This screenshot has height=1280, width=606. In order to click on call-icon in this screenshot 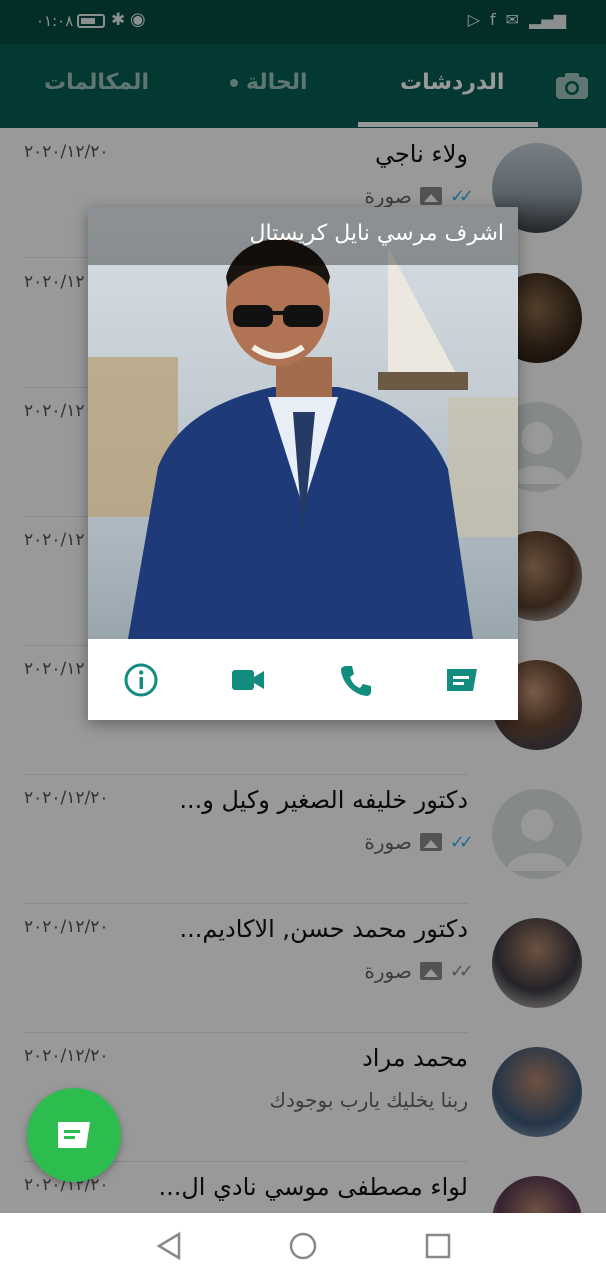, I will do `click(356, 680)`.